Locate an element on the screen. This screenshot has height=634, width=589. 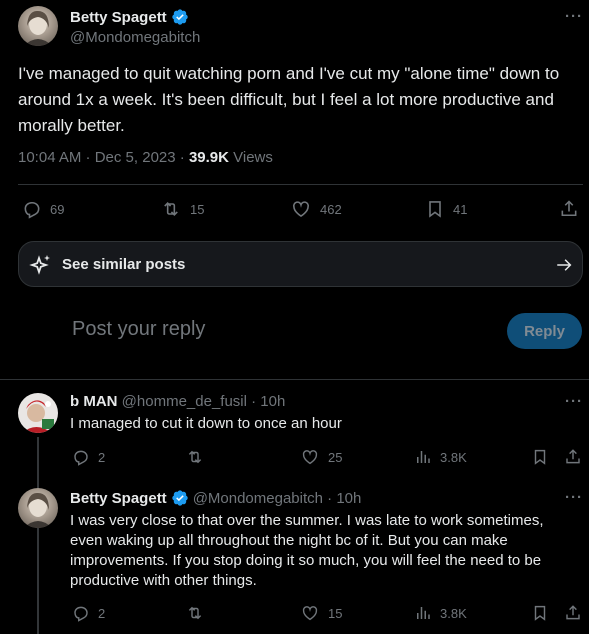
see-similar-posts-button: See similar posts is located at coordinates (300, 264).